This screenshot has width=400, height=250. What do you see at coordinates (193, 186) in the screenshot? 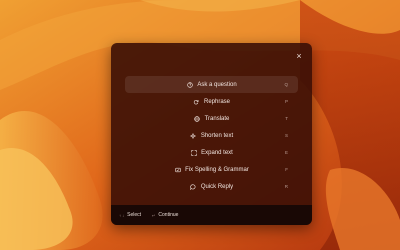
I see `reply-icon` at bounding box center [193, 186].